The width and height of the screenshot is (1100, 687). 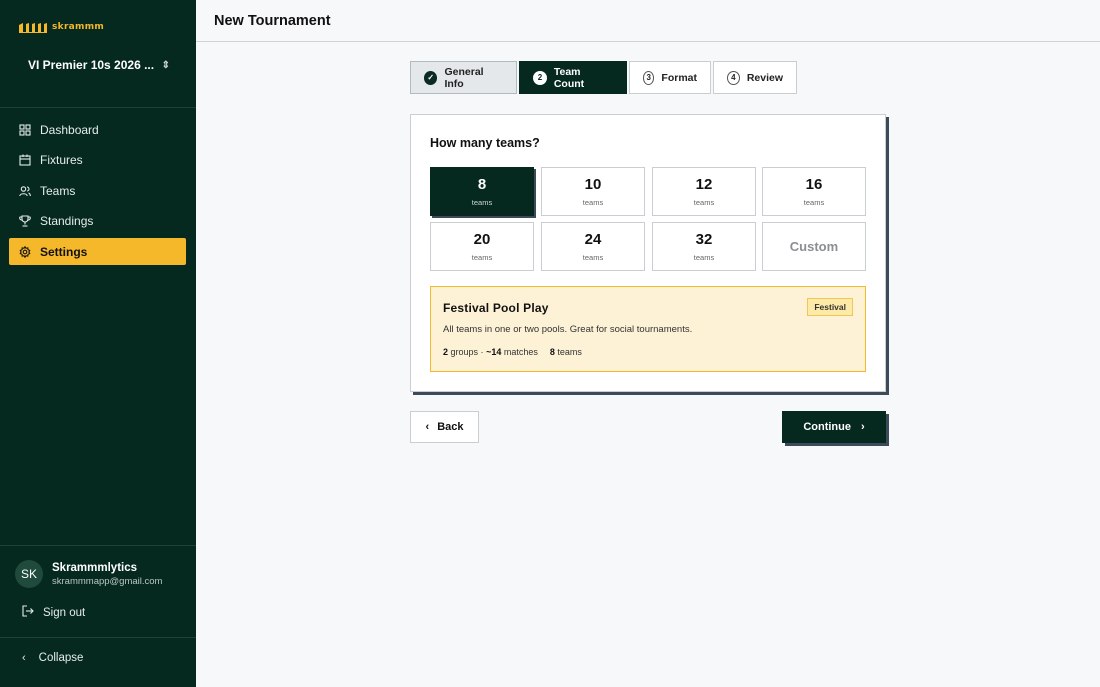 What do you see at coordinates (704, 184) in the screenshot?
I see `option-value: 12` at bounding box center [704, 184].